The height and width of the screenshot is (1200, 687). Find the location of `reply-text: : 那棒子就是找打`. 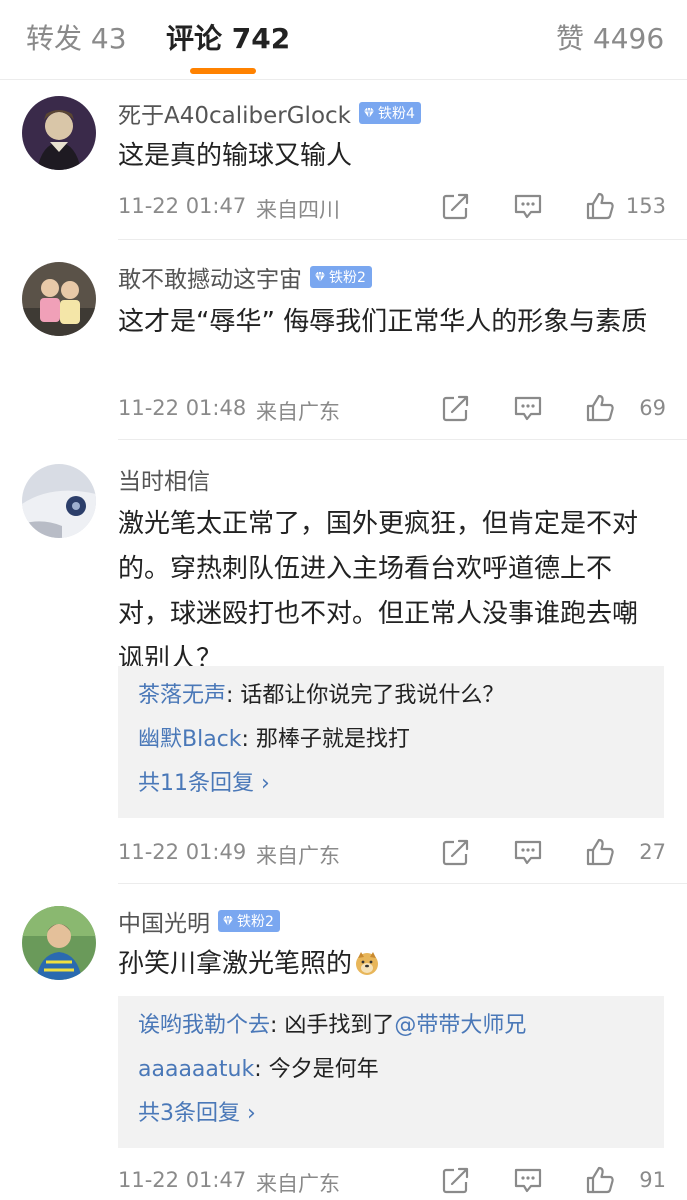

reply-text: : 那棒子就是找打 is located at coordinates (325, 739).